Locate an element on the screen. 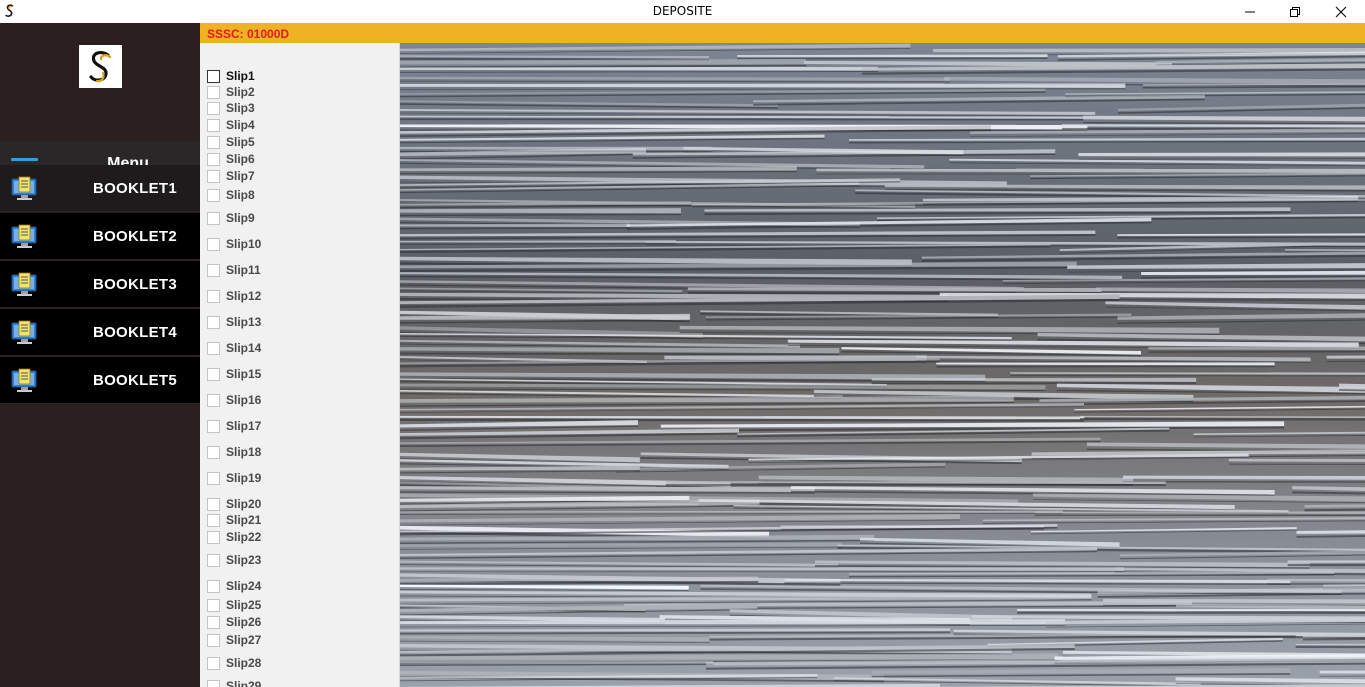 This screenshot has height=687, width=1365. slip-checkbox-23: Slip23 is located at coordinates (234, 560).